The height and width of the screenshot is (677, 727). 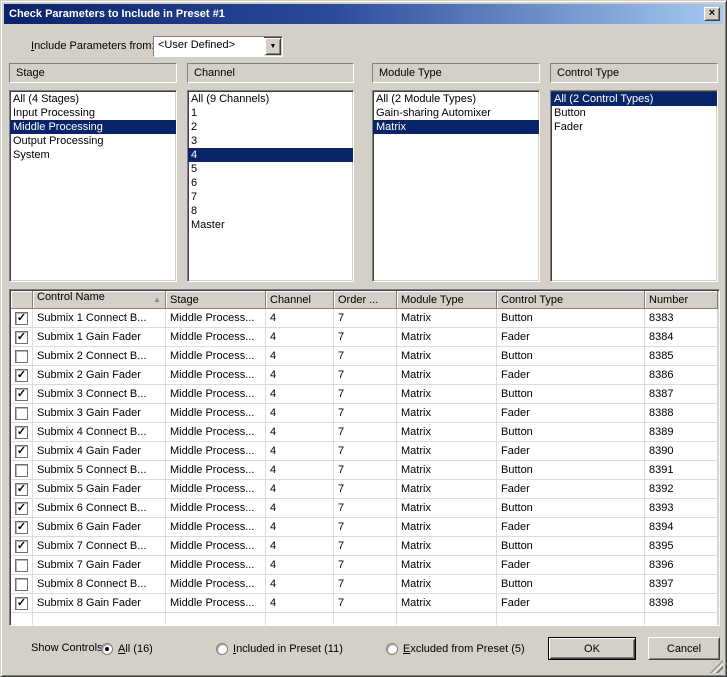 I want to click on list-item: 7, so click(x=270, y=197).